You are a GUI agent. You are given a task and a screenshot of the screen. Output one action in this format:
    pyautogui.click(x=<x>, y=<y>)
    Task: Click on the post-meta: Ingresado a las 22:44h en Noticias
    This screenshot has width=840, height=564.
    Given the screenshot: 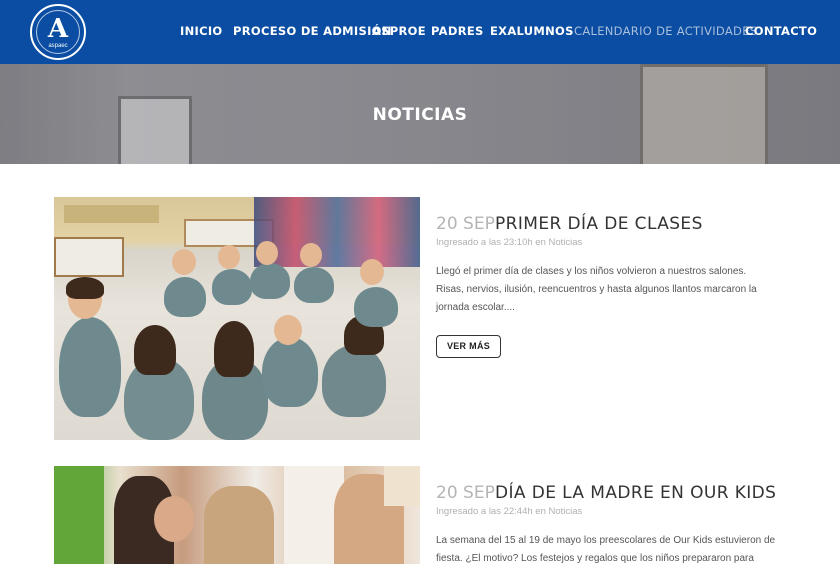 What is the action you would take?
    pyautogui.click(x=509, y=511)
    